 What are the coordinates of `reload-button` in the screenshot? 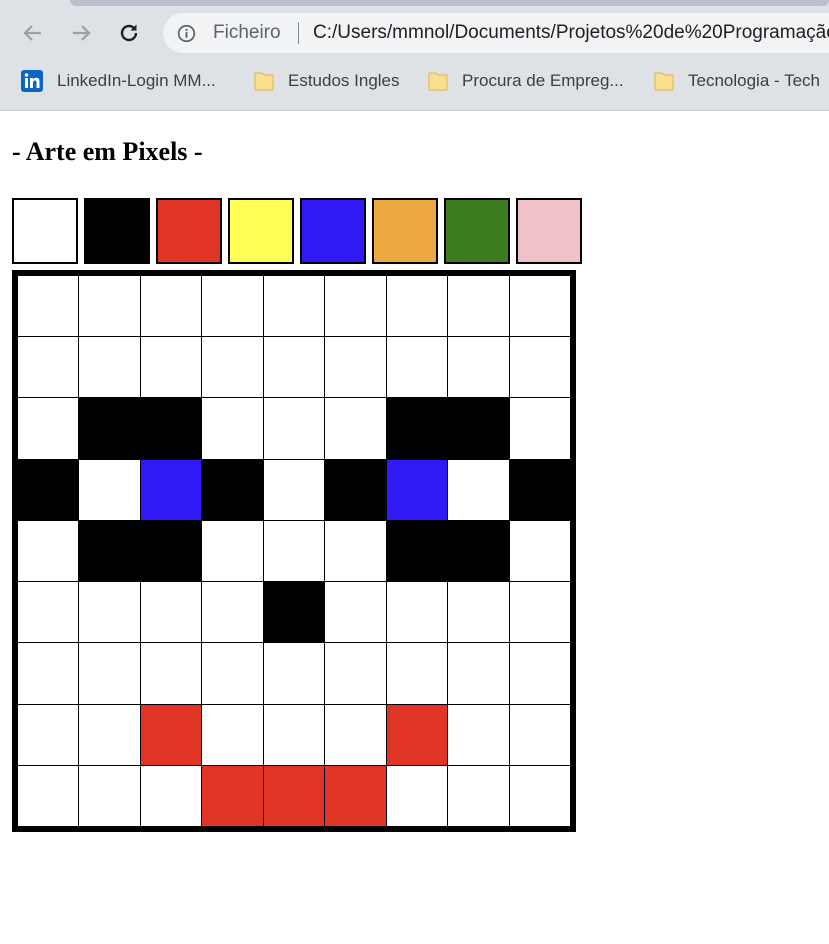 It's located at (129, 33).